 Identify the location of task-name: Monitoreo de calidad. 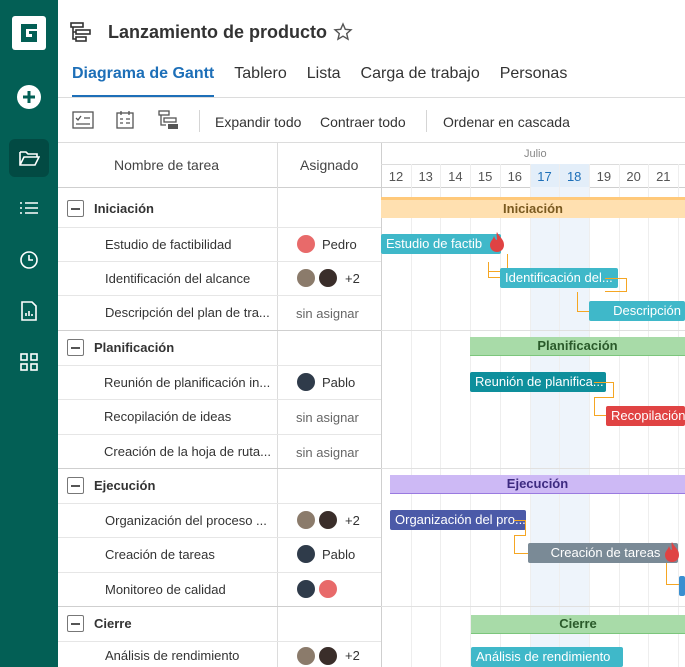
(189, 589).